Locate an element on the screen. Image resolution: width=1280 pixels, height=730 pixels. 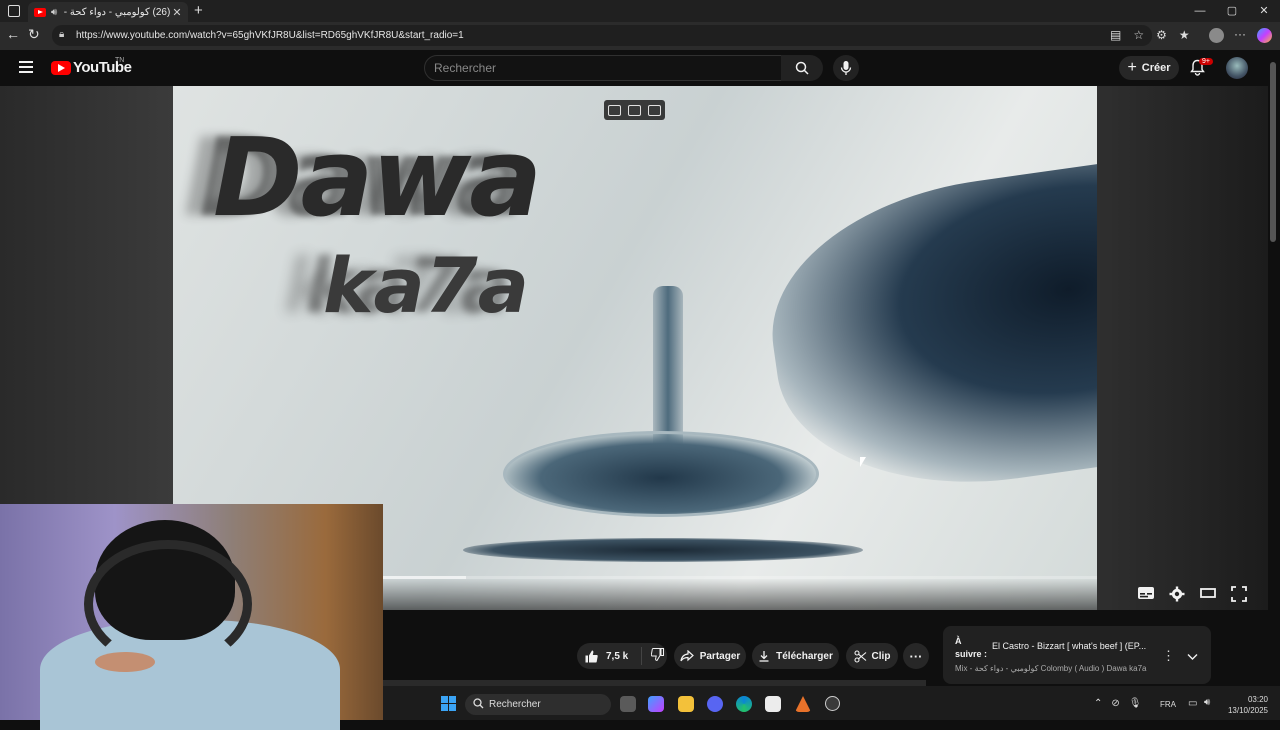
create-button: + Créer is located at coordinates (1149, 68).